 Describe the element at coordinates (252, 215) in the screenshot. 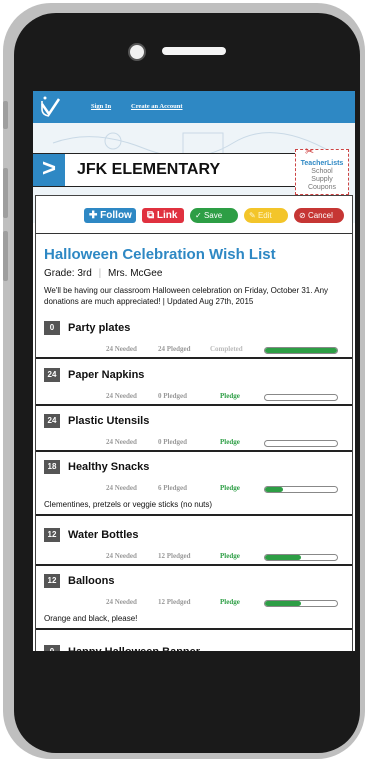

I see `pencil-icon: ✎` at that location.